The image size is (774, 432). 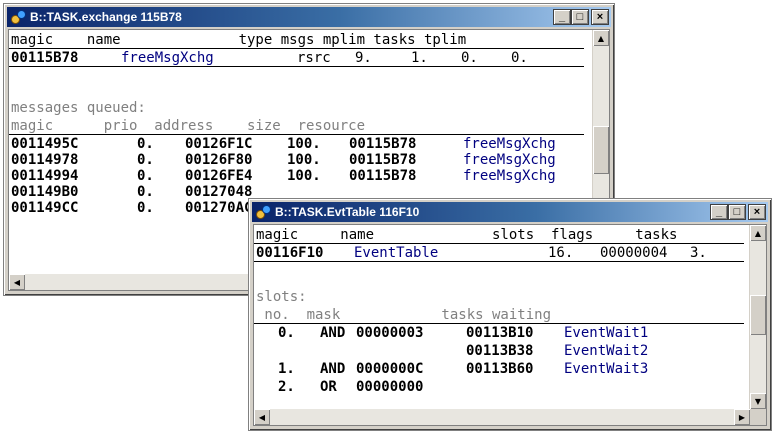 What do you see at coordinates (363, 58) in the screenshot?
I see `row-msgs: 9.` at bounding box center [363, 58].